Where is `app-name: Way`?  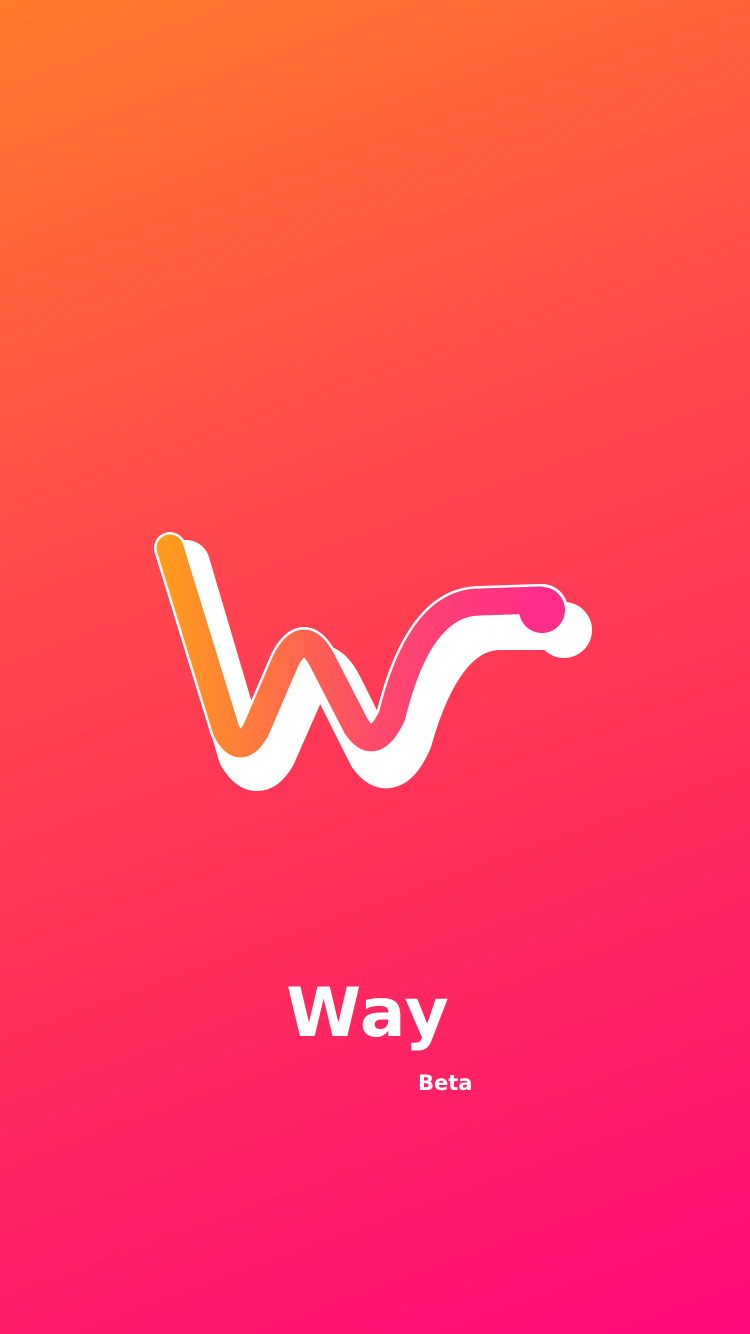 app-name: Way is located at coordinates (368, 1013).